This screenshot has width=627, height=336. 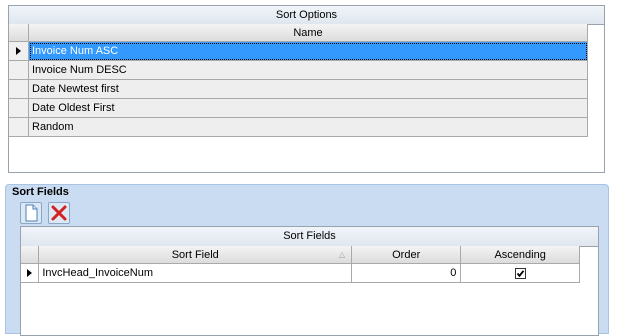 What do you see at coordinates (40, 192) in the screenshot?
I see `sort-fields-group-title: Sort Fields` at bounding box center [40, 192].